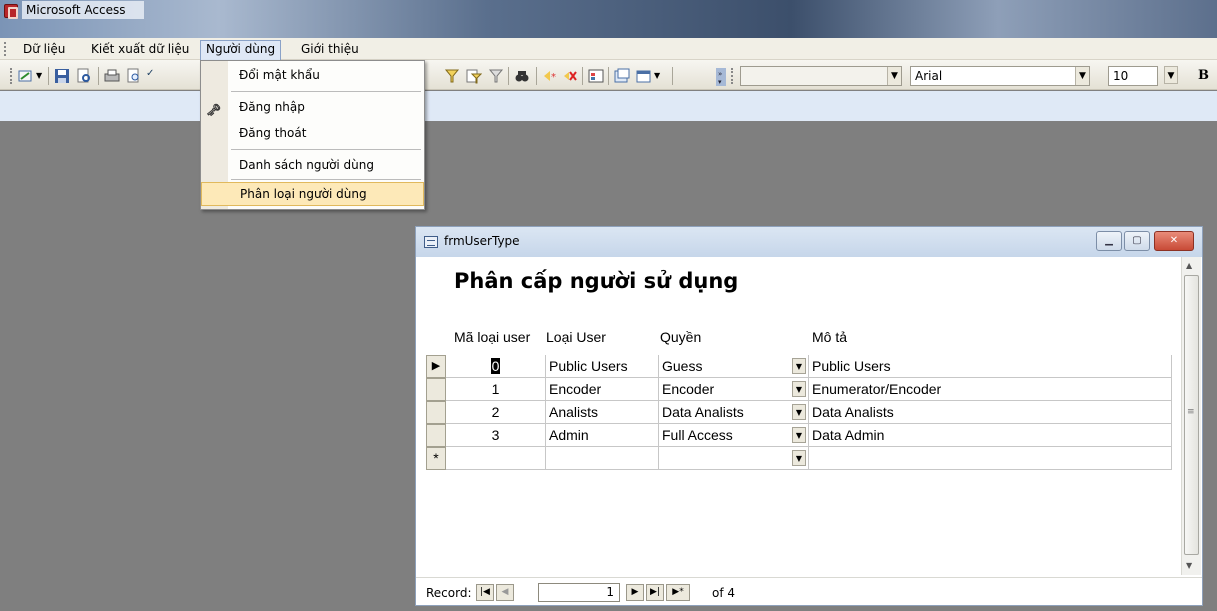  Describe the element at coordinates (1189, 565) in the screenshot. I see `scroll-down-icon: ▼` at that location.